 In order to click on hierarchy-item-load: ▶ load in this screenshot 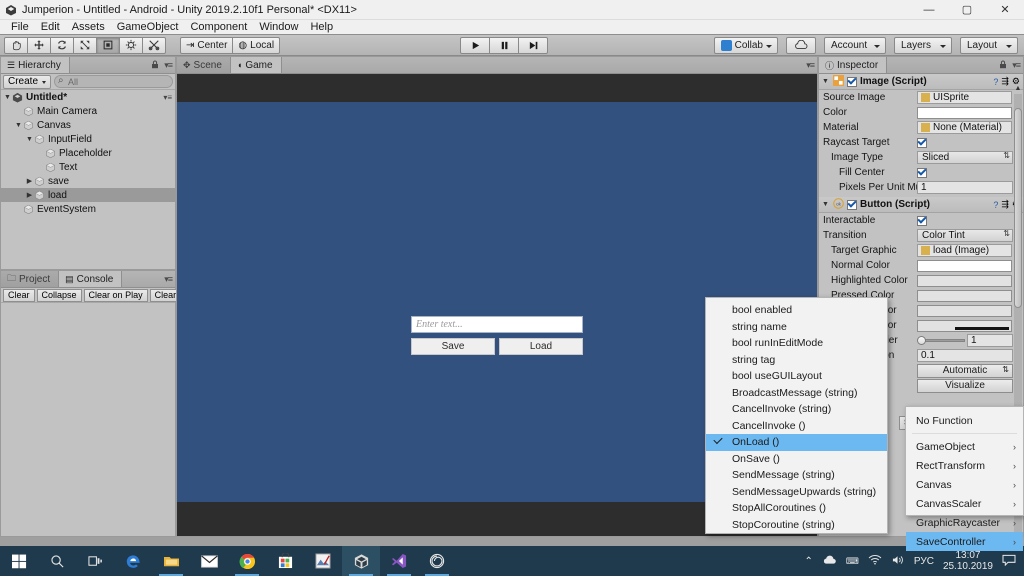, I will do `click(88, 195)`.